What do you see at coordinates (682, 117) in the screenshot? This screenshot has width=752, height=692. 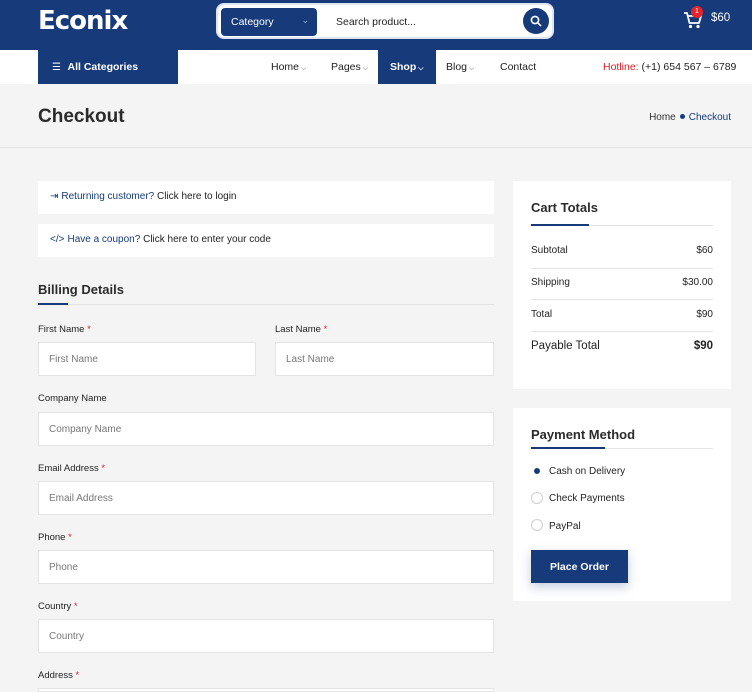 I see `breadcrumb-separator` at bounding box center [682, 117].